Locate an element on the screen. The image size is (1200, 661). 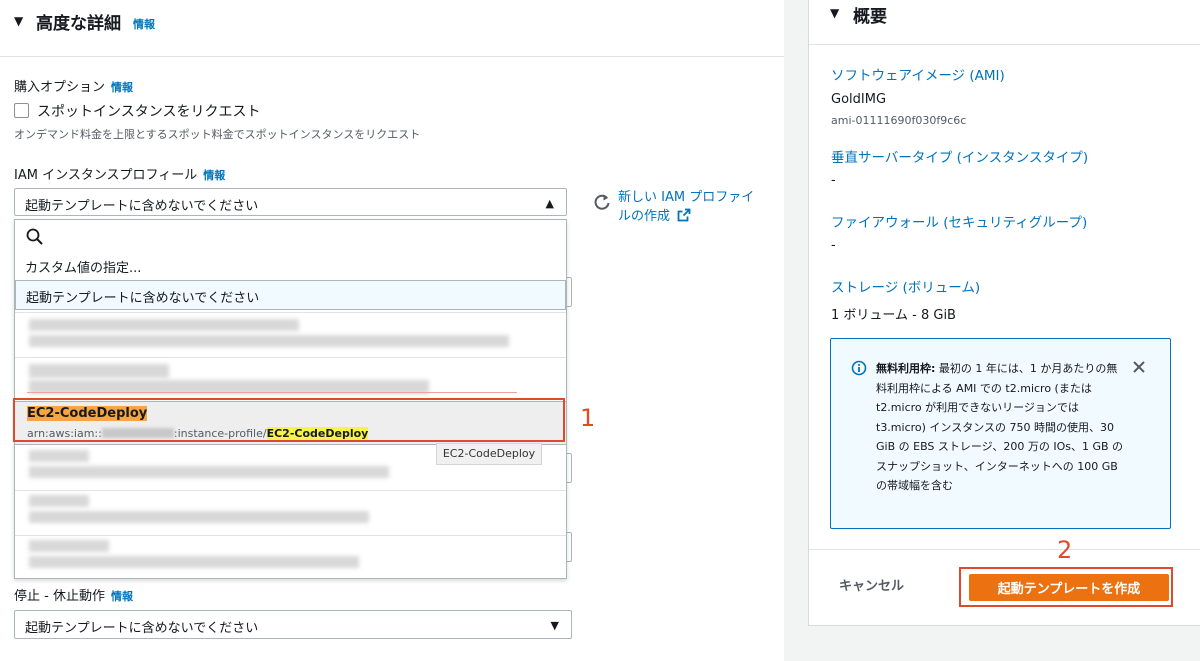
storage-value: 1 ボリューム - 8 GiB is located at coordinates (893, 315).